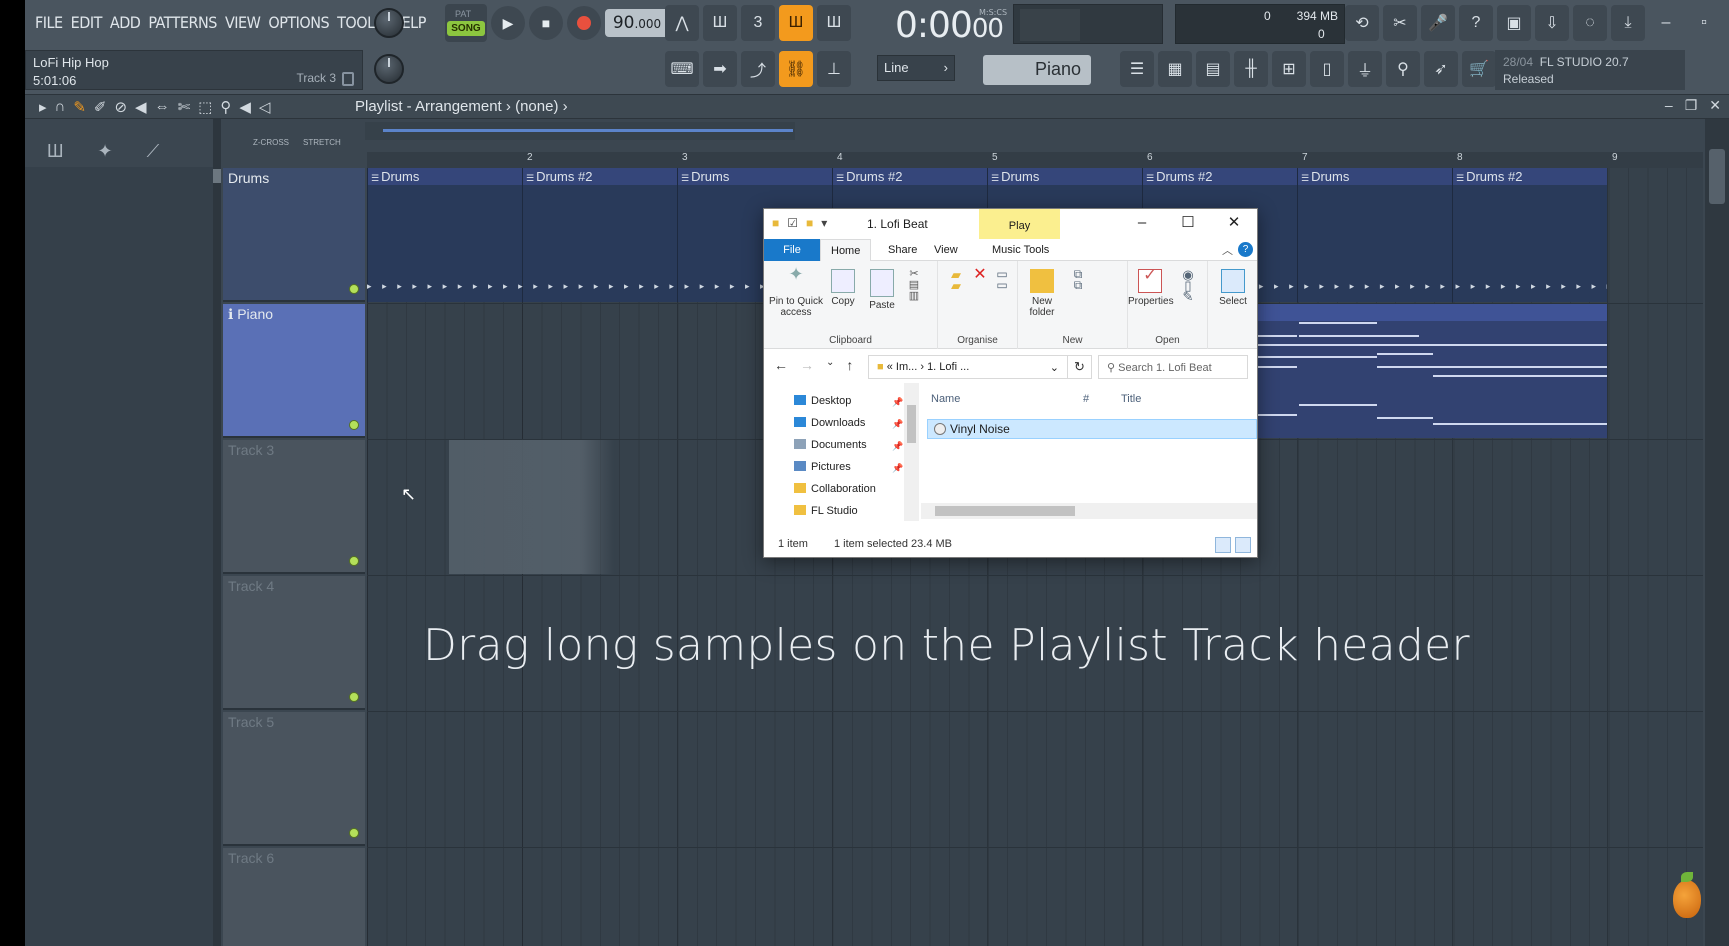 This screenshot has width=1729, height=946. Describe the element at coordinates (294, 897) in the screenshot. I see `track-header-6: Track 6` at that location.